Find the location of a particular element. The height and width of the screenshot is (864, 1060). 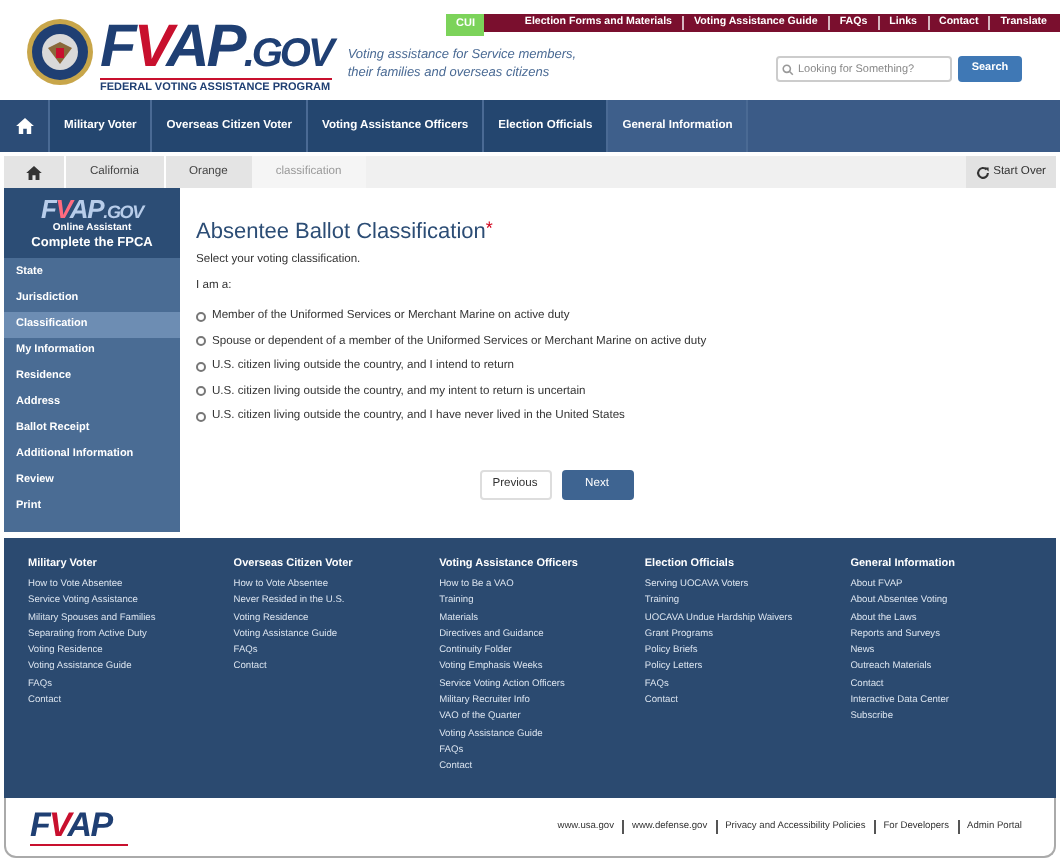

fvap-logo: FVAP is located at coordinates (72, 825).